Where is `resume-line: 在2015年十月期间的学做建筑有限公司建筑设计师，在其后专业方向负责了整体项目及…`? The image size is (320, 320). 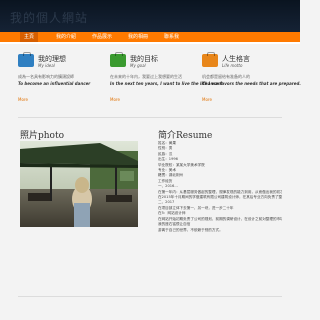
resume-line: 在2015年十月期间的学做建筑有限公司建筑设计师，在其后专业方向负责了整体项目及… is located at coordinates (220, 197).